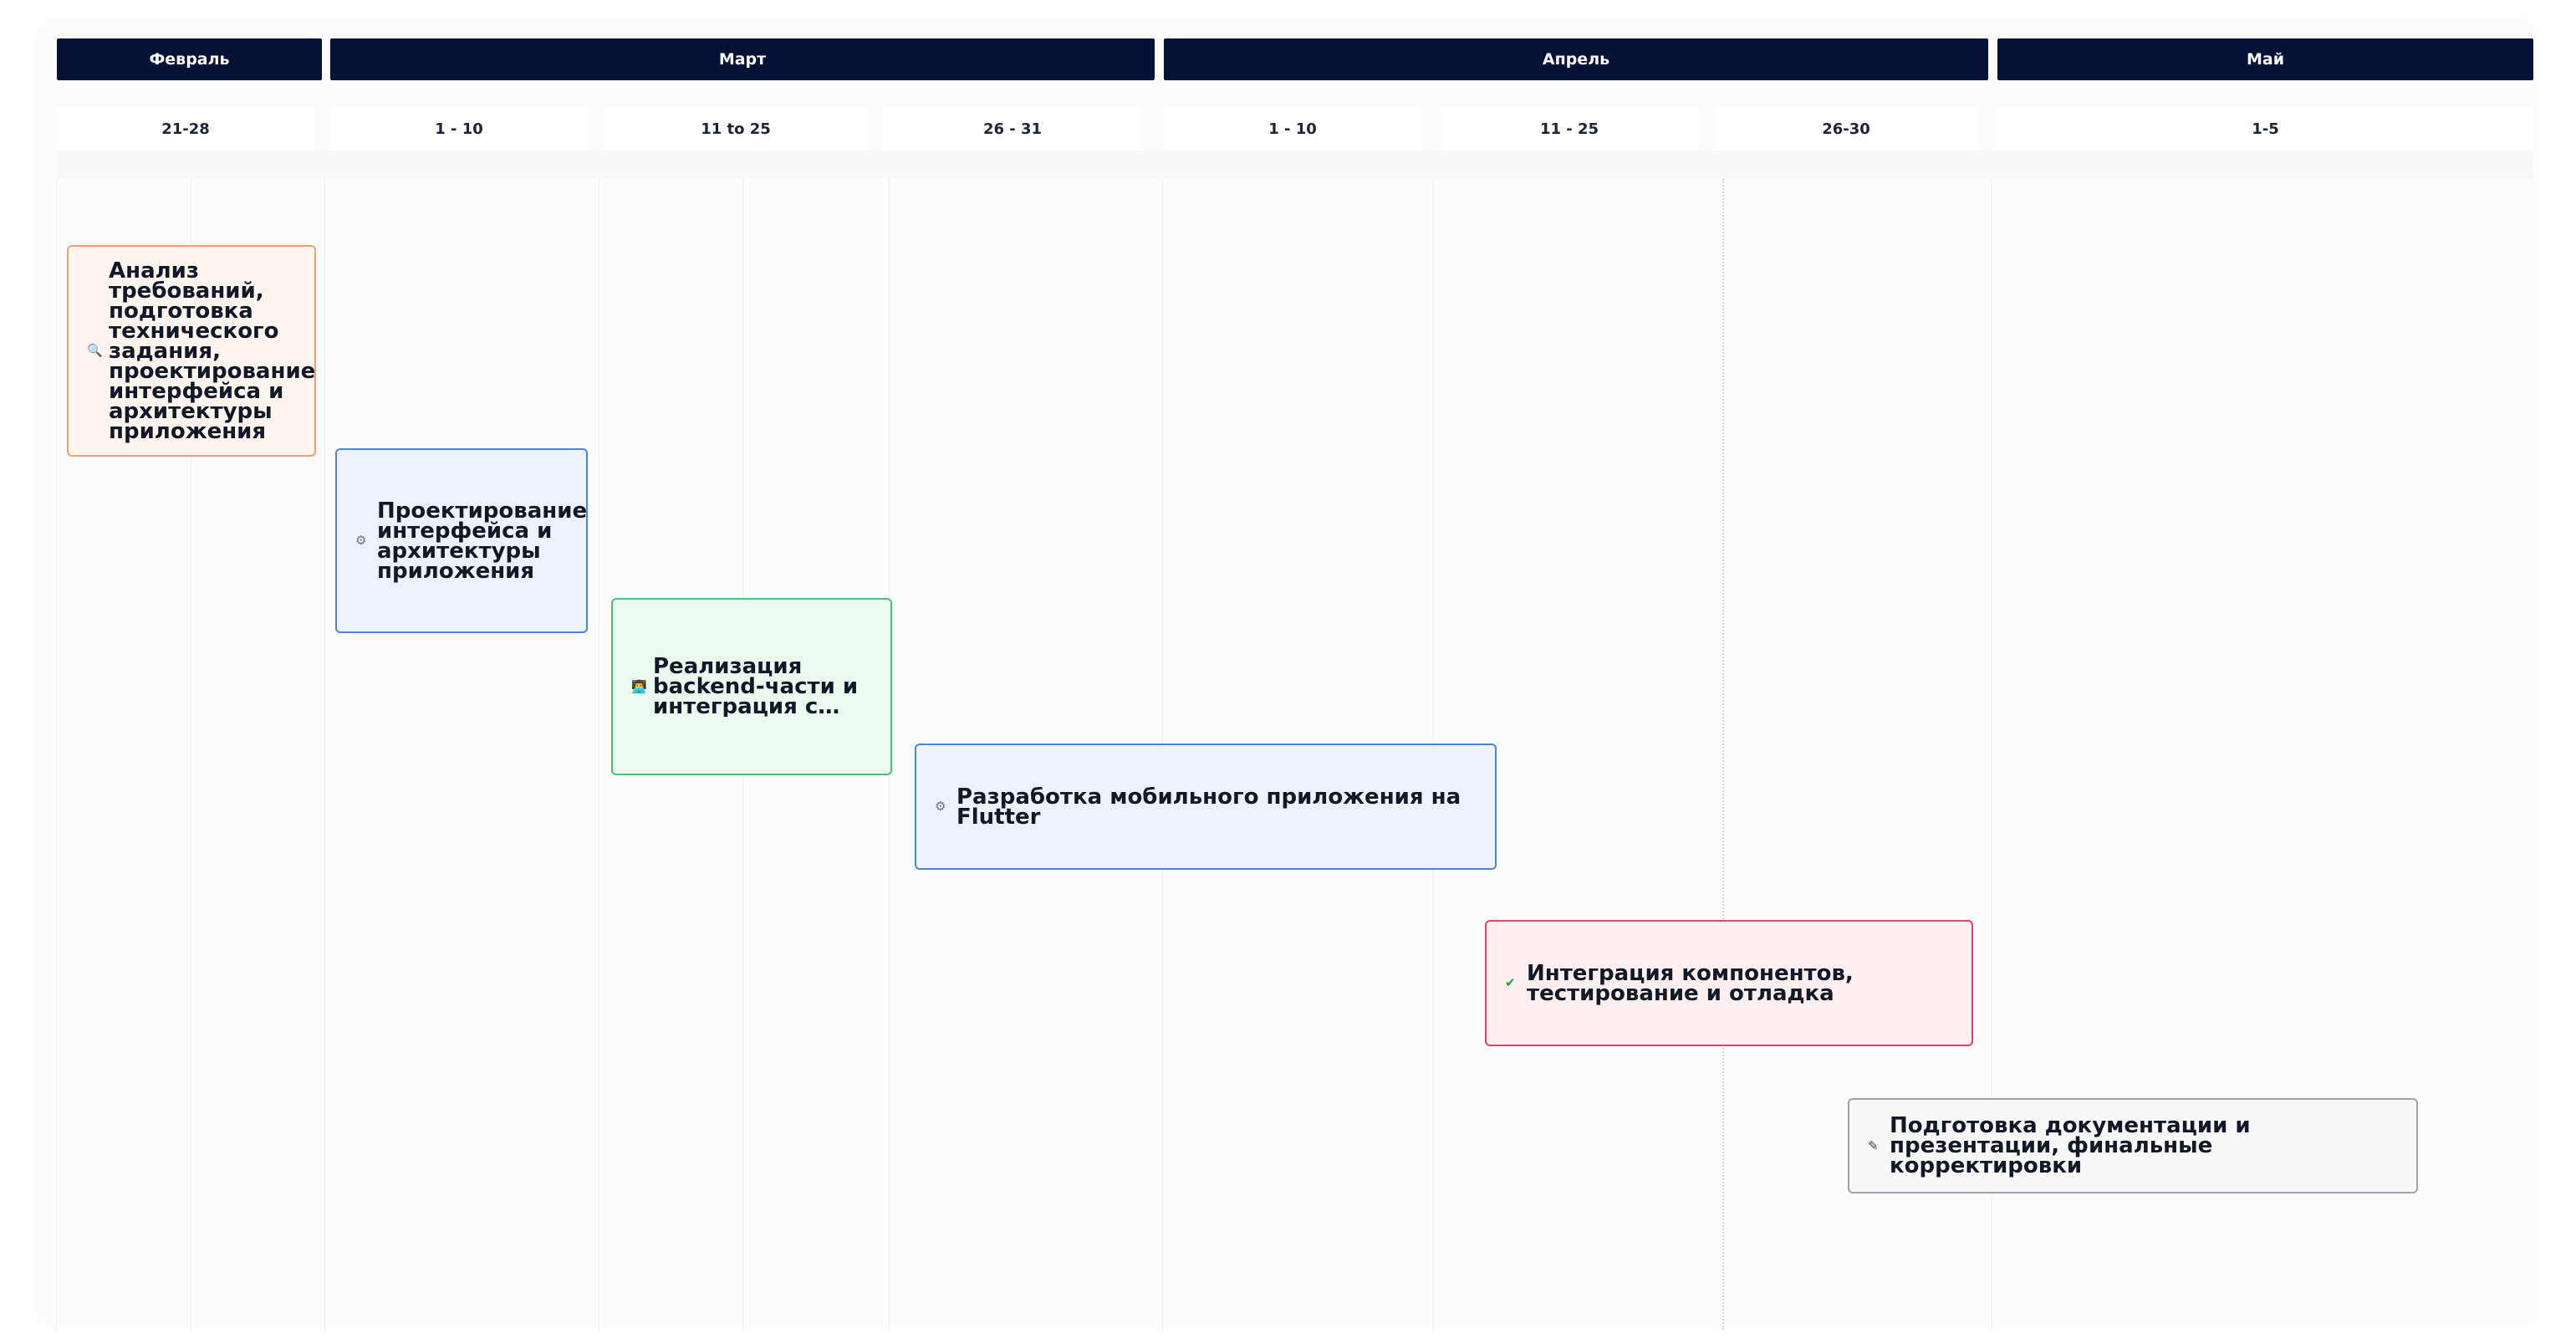 This screenshot has height=1344, width=2576. I want to click on month-header-february: Февраль, so click(190, 59).